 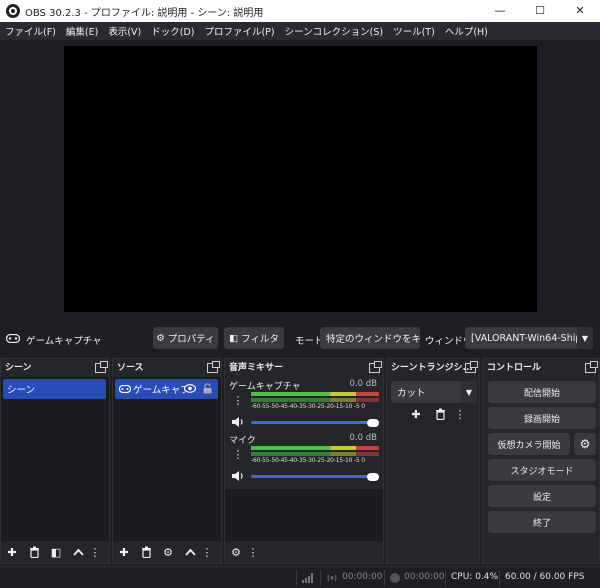 What do you see at coordinates (254, 338) in the screenshot?
I see `filters-button: ◧ フィルタ` at bounding box center [254, 338].